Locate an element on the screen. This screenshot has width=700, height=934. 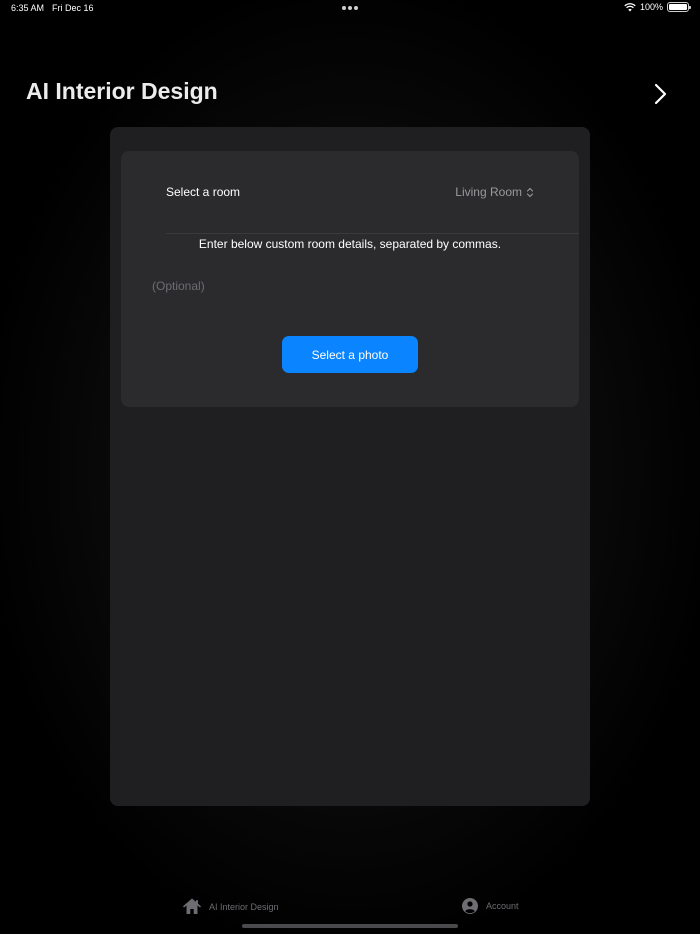
tab-ai-interior-design: AI Interior Design is located at coordinates (231, 906).